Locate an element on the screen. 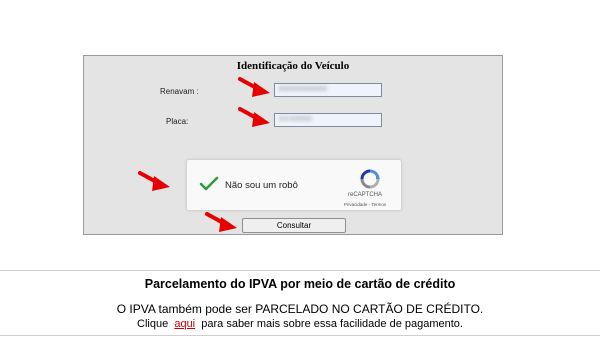 This screenshot has height=338, width=600. placa-label: Placa: is located at coordinates (177, 121).